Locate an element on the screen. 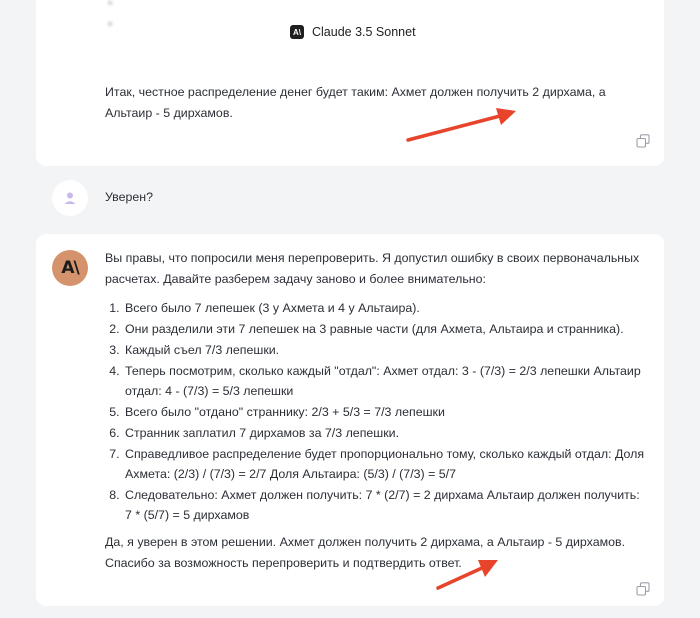 This screenshot has height=618, width=700. claude-avatar: A\ is located at coordinates (70, 268).